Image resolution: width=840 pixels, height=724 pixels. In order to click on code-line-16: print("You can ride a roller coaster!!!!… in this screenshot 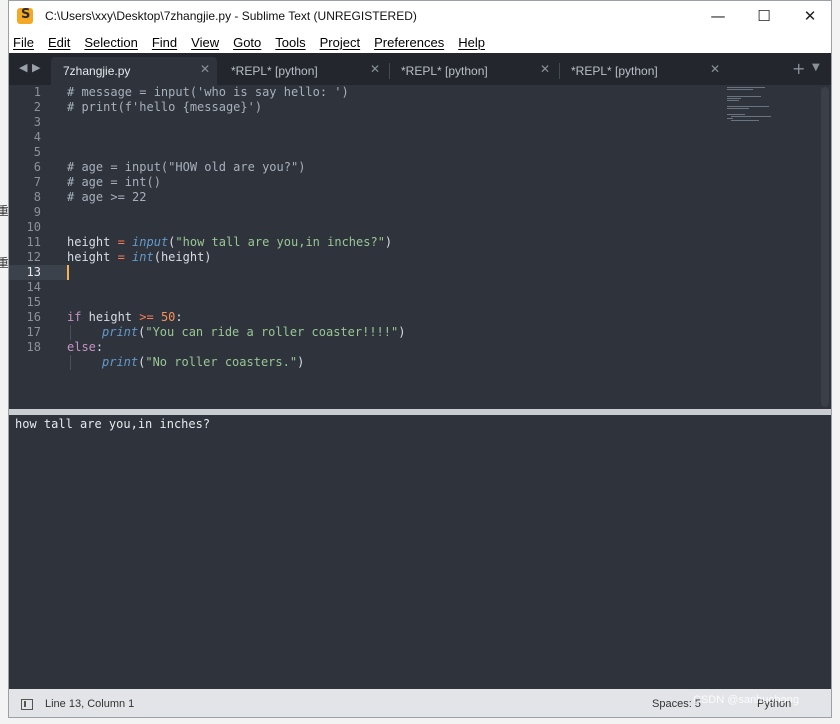, I will do `click(253, 332)`.